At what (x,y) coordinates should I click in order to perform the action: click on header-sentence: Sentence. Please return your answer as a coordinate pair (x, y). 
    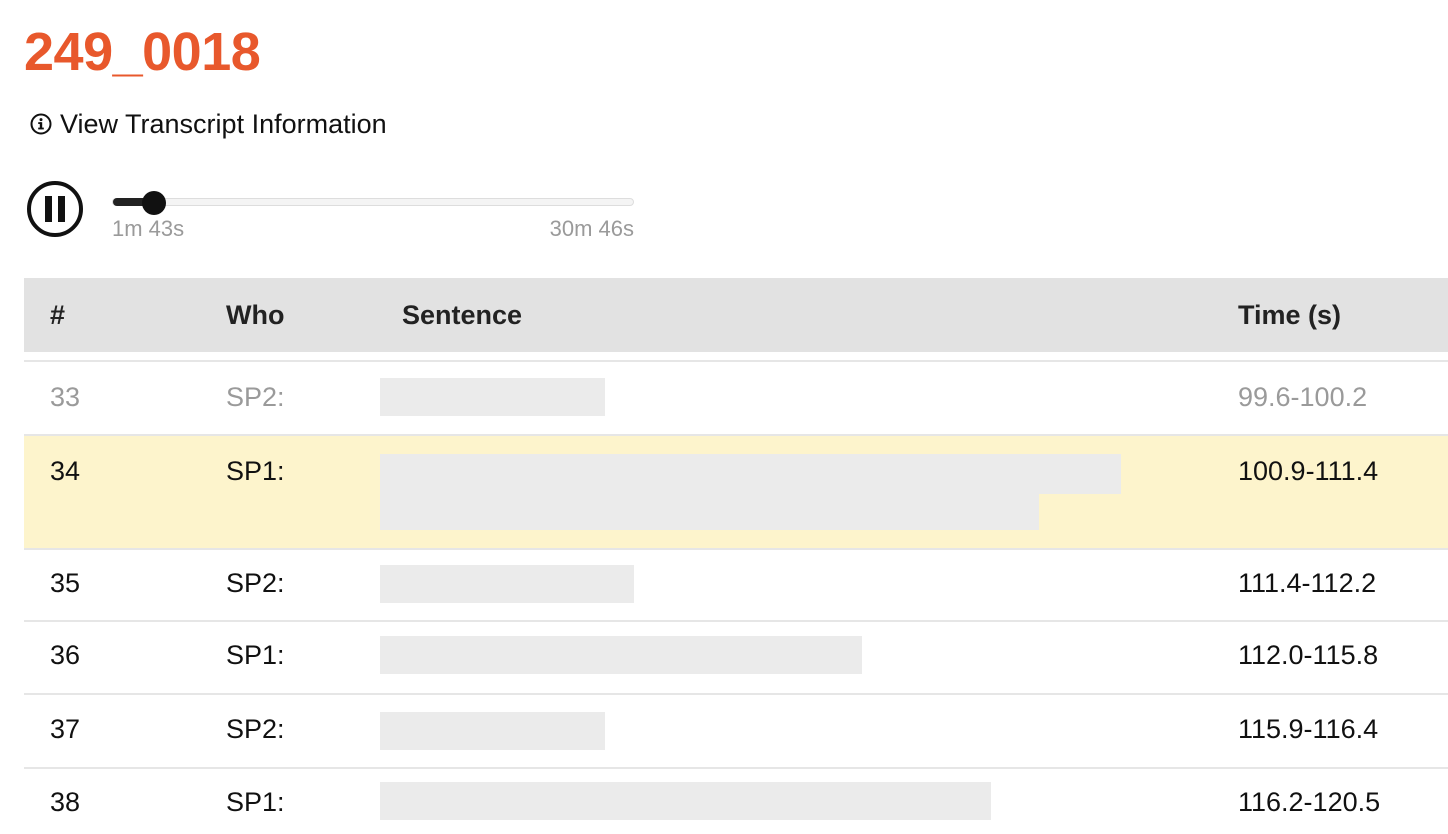
    Looking at the image, I should click on (462, 314).